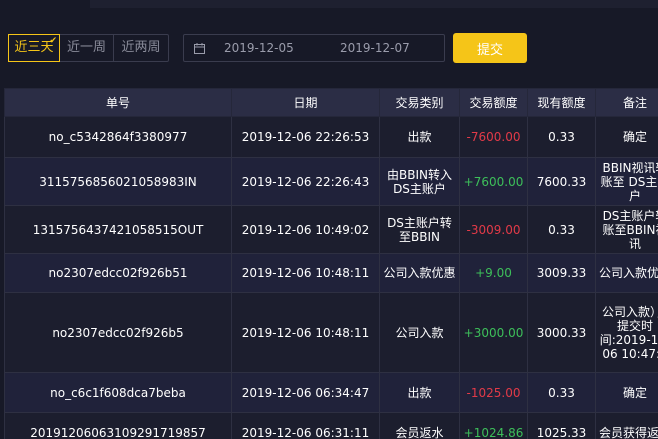  I want to click on submit-button: 提交, so click(490, 48).